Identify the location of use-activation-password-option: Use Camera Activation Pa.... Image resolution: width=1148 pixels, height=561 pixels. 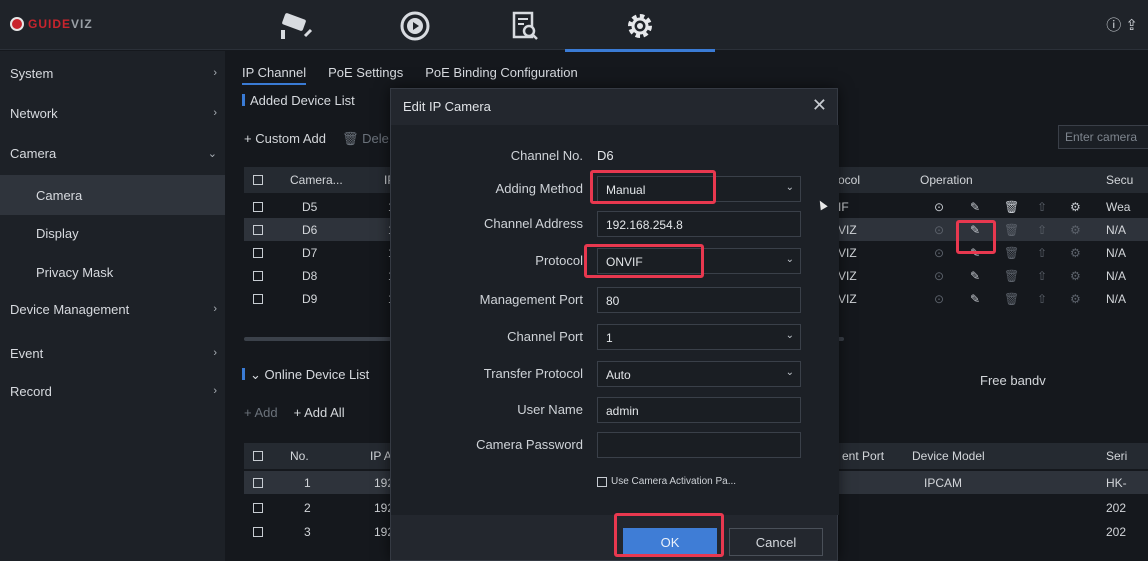
(666, 481).